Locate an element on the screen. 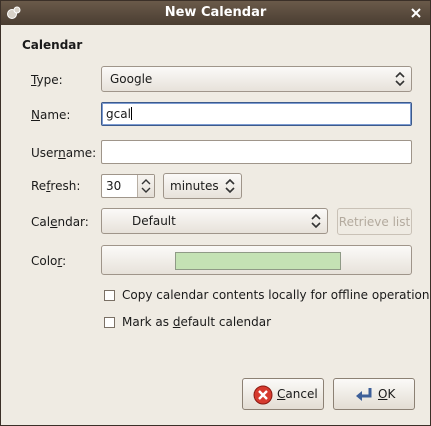  refresh-spinner: 30 is located at coordinates (128, 186).